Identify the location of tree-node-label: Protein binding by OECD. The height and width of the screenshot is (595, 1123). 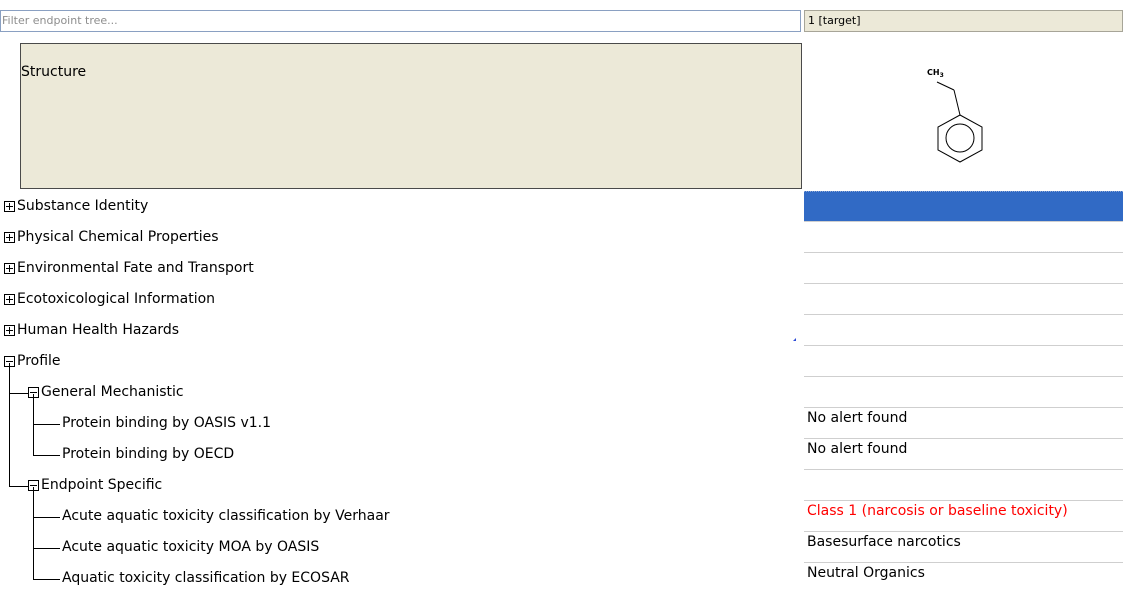
(148, 454).